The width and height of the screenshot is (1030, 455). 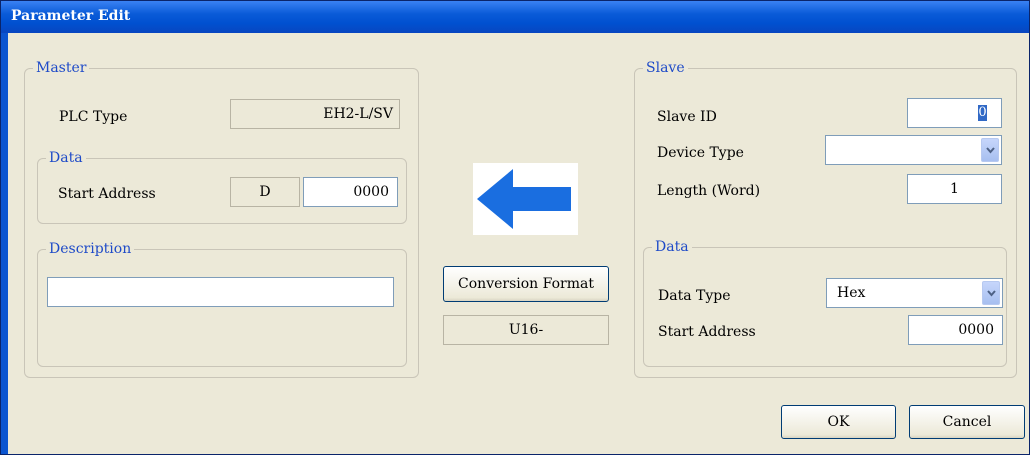 I want to click on device-prefix: D, so click(x=265, y=192).